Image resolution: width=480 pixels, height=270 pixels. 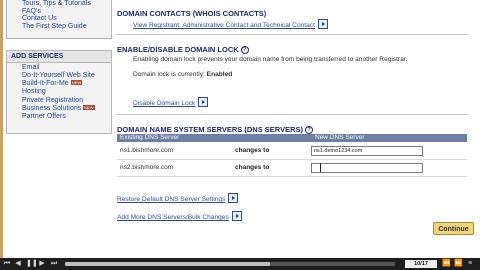 I want to click on existing-dns-server: ns1.bishmore.com, so click(x=147, y=150).